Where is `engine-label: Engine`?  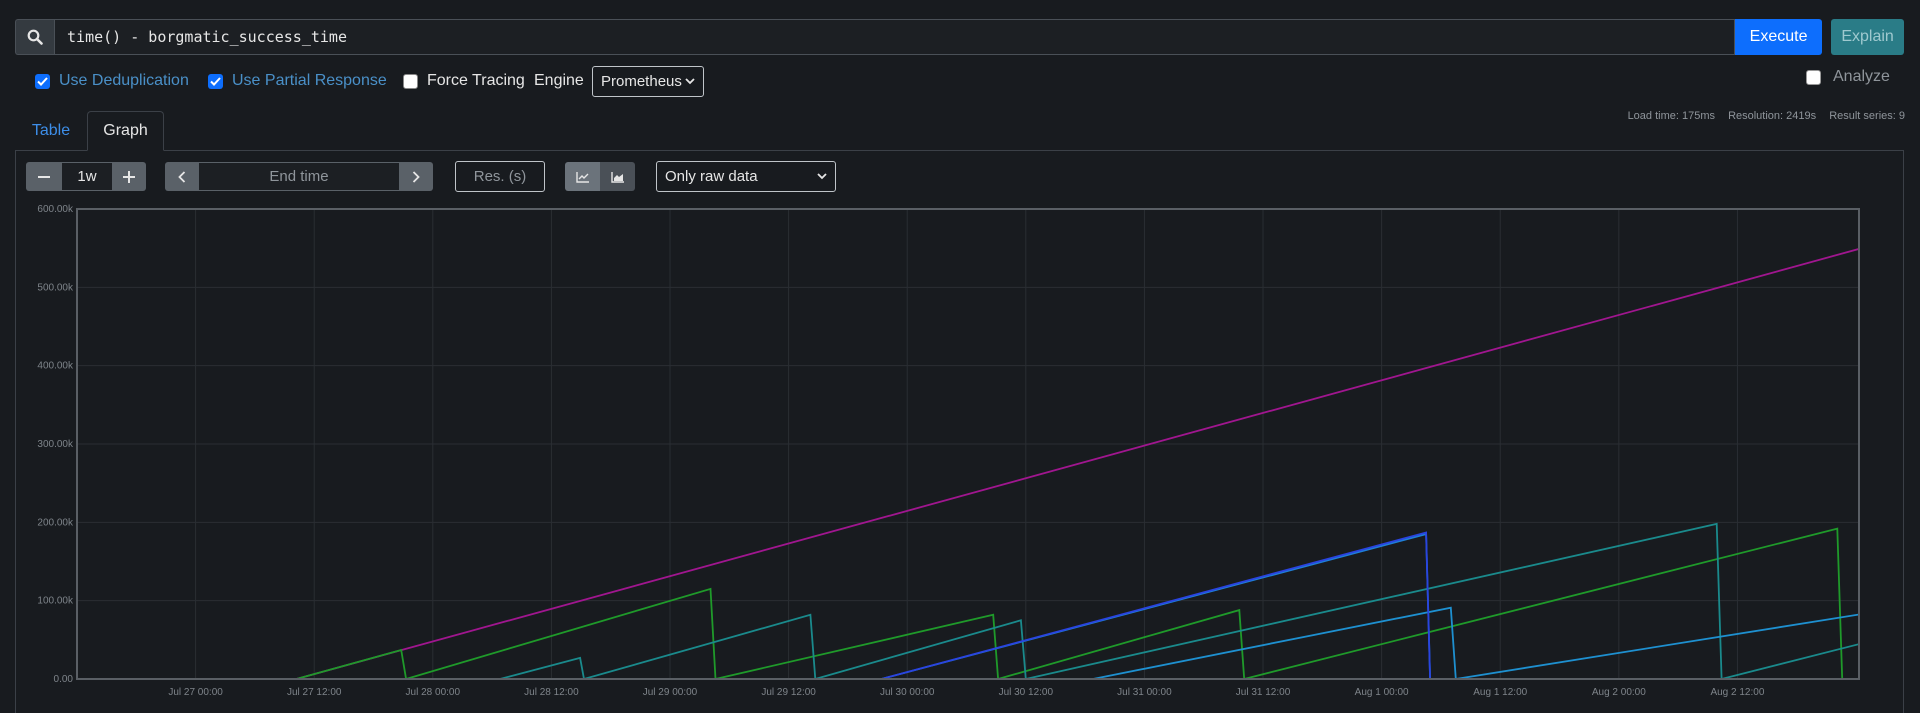
engine-label: Engine is located at coordinates (559, 80).